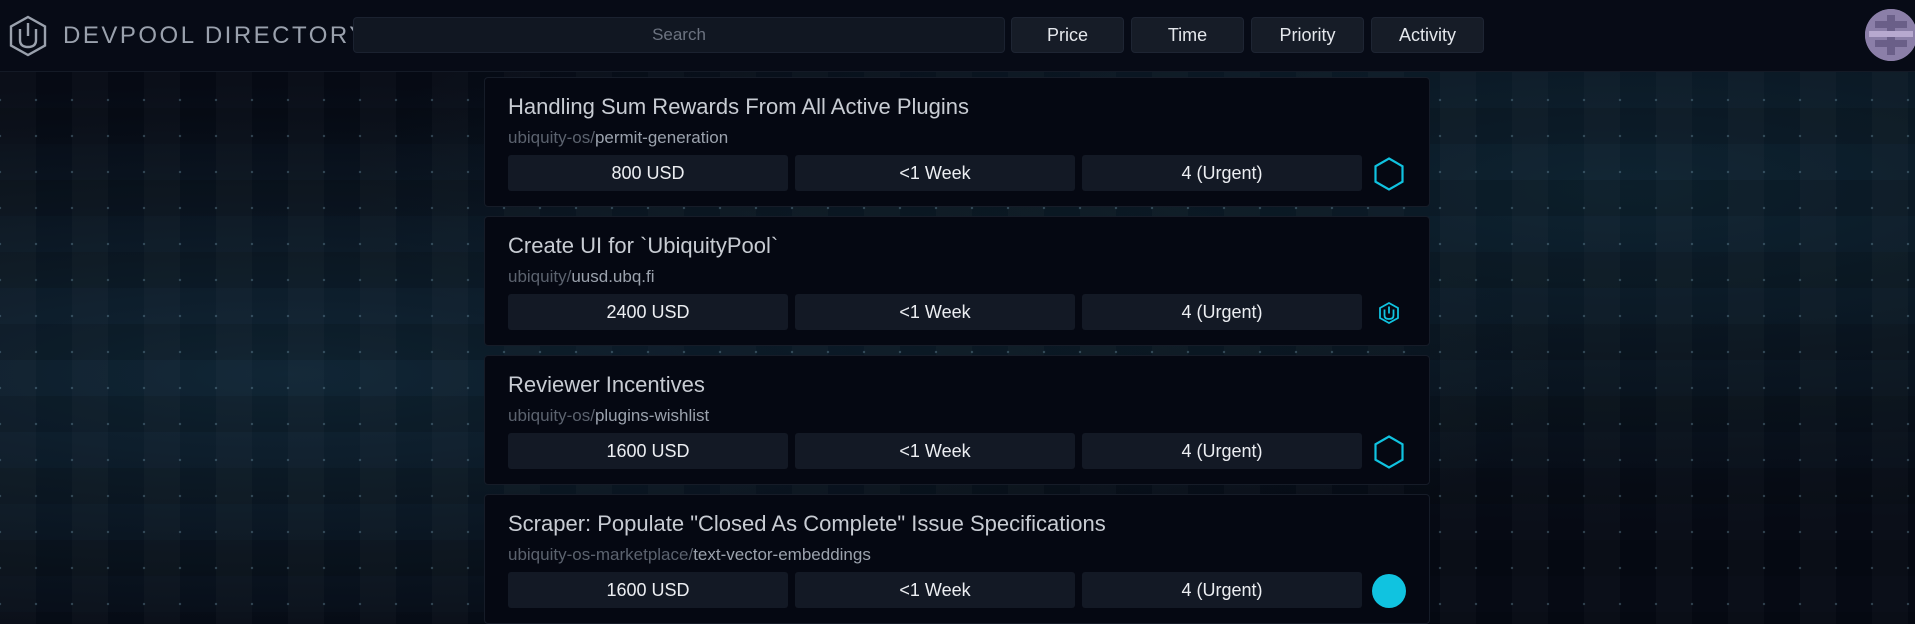 This screenshot has width=1915, height=624. I want to click on repo-name: permit-generation, so click(661, 137).